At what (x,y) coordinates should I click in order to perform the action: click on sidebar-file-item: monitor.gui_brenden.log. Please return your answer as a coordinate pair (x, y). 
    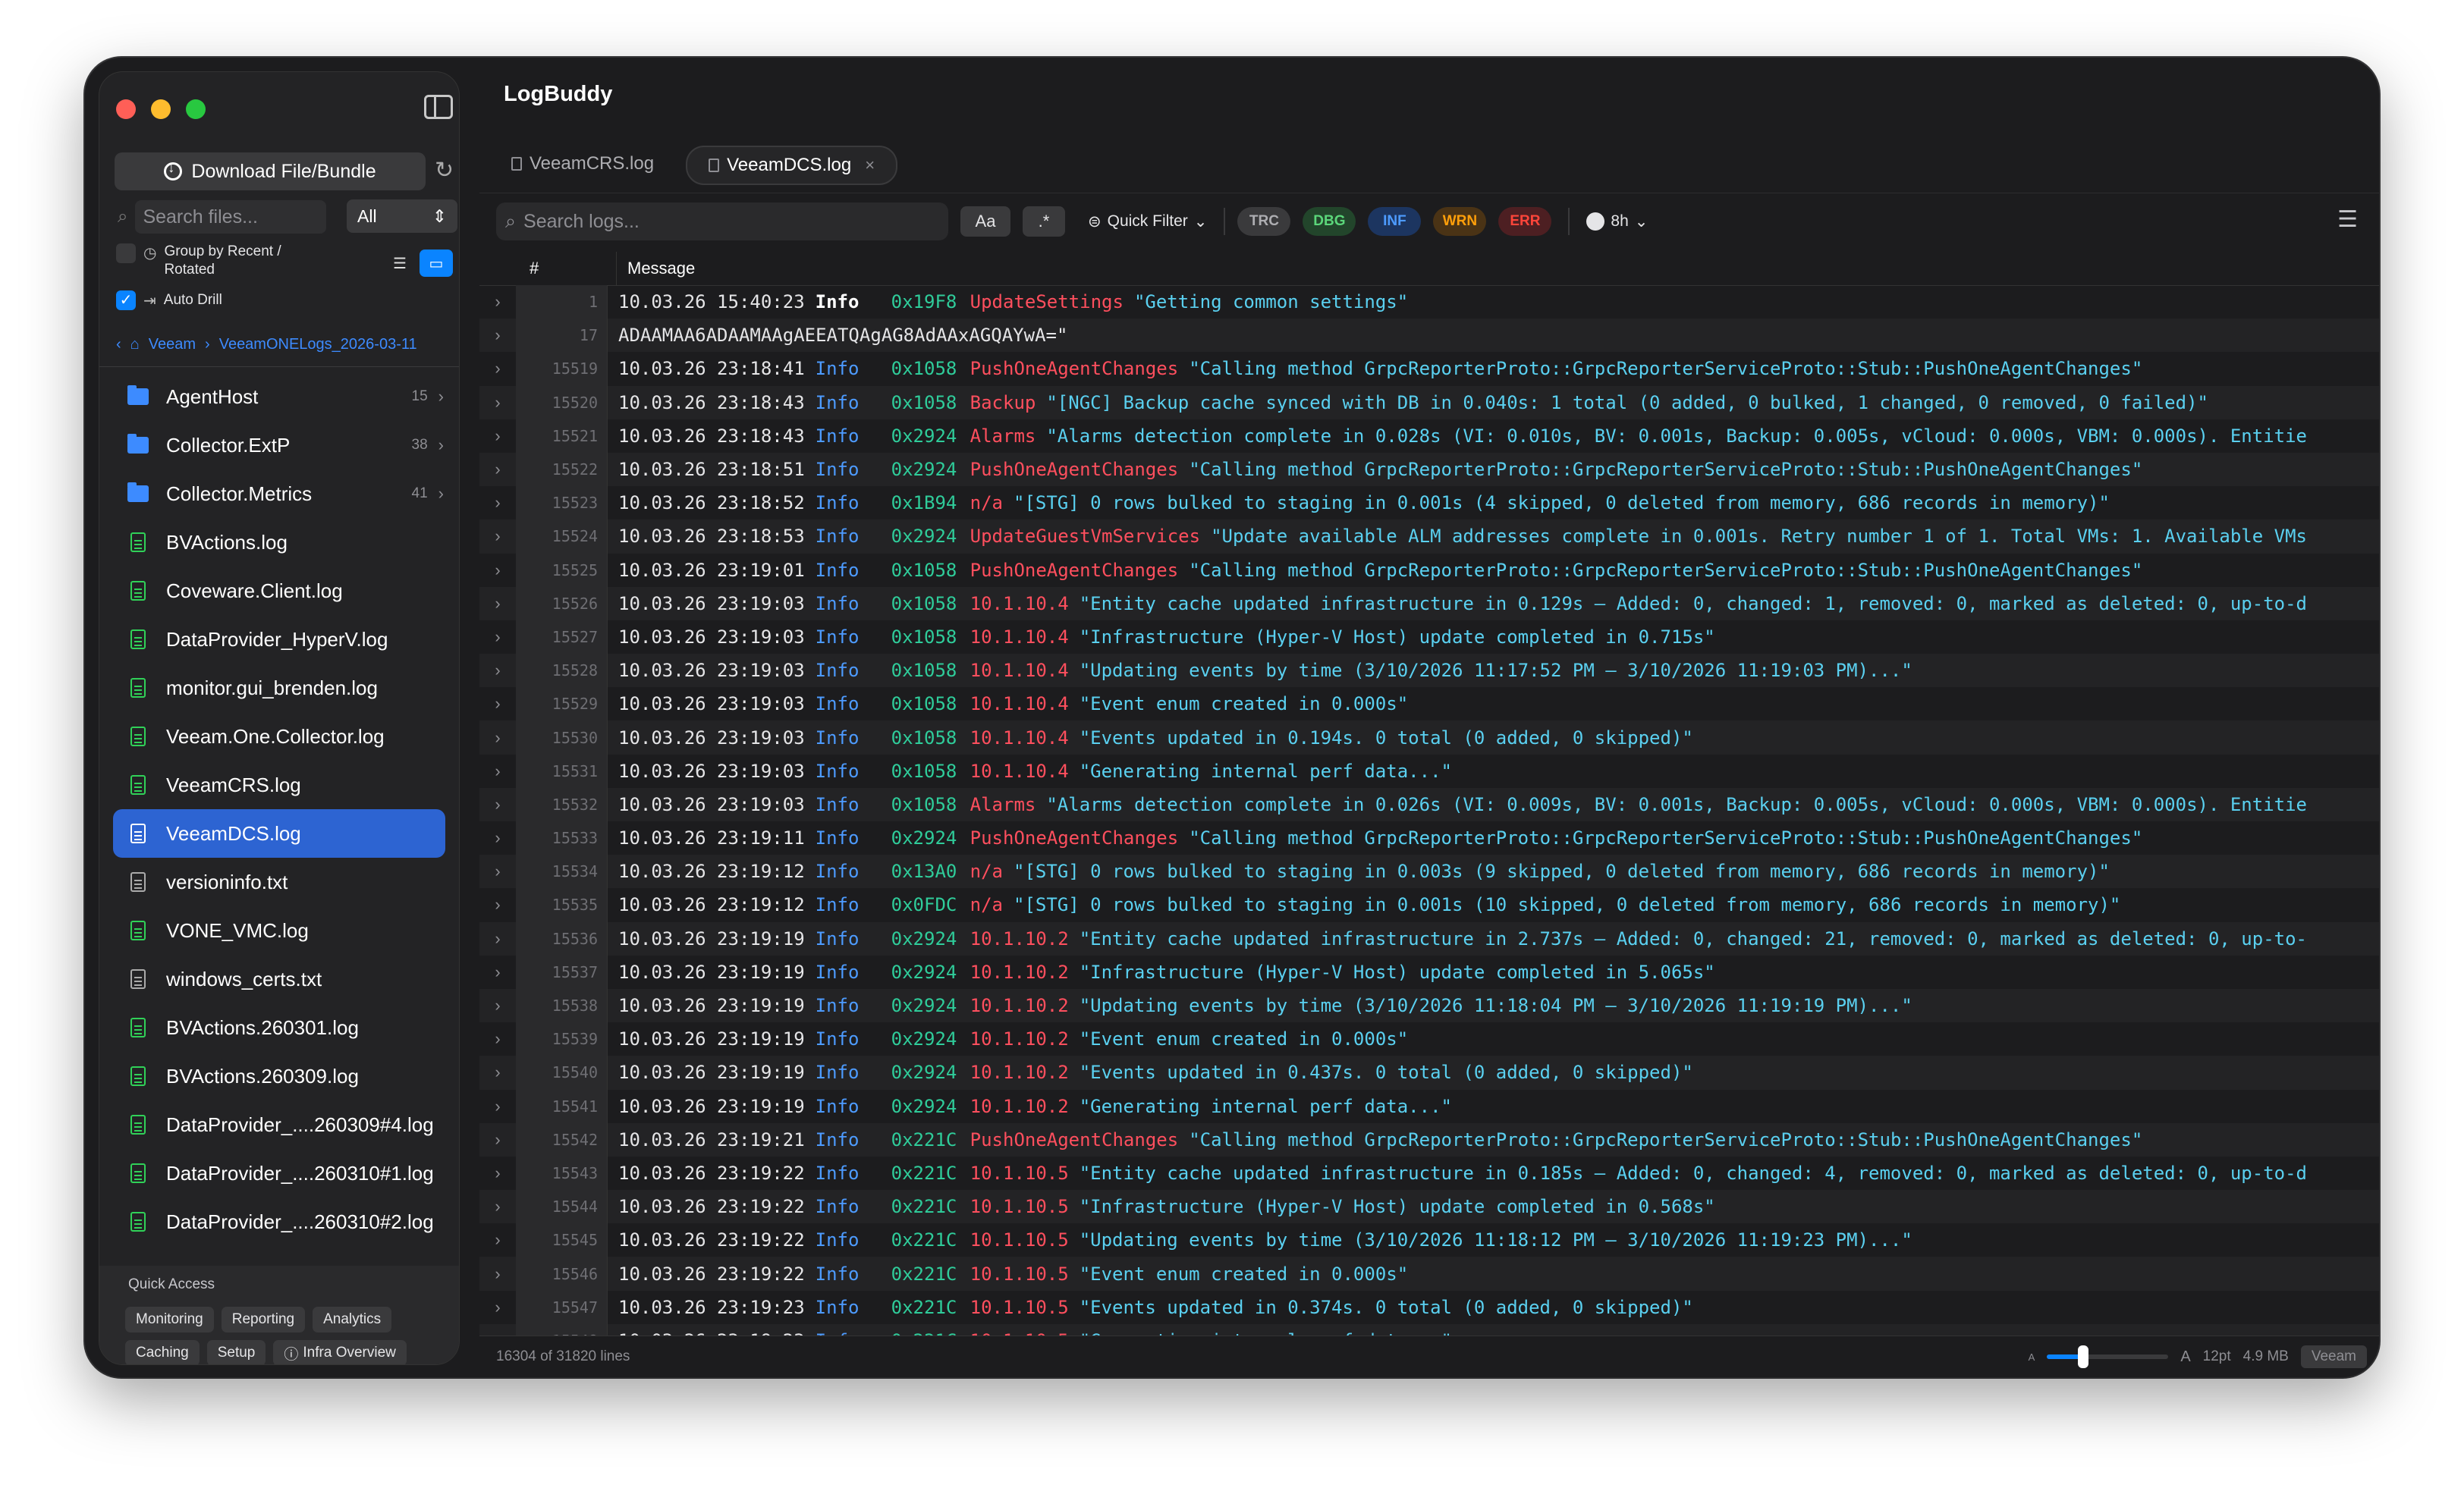
    Looking at the image, I should click on (279, 688).